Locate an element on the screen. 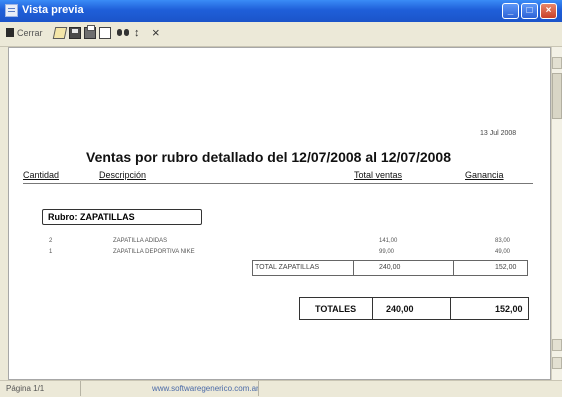  scroll-page-down-button is located at coordinates (557, 345).